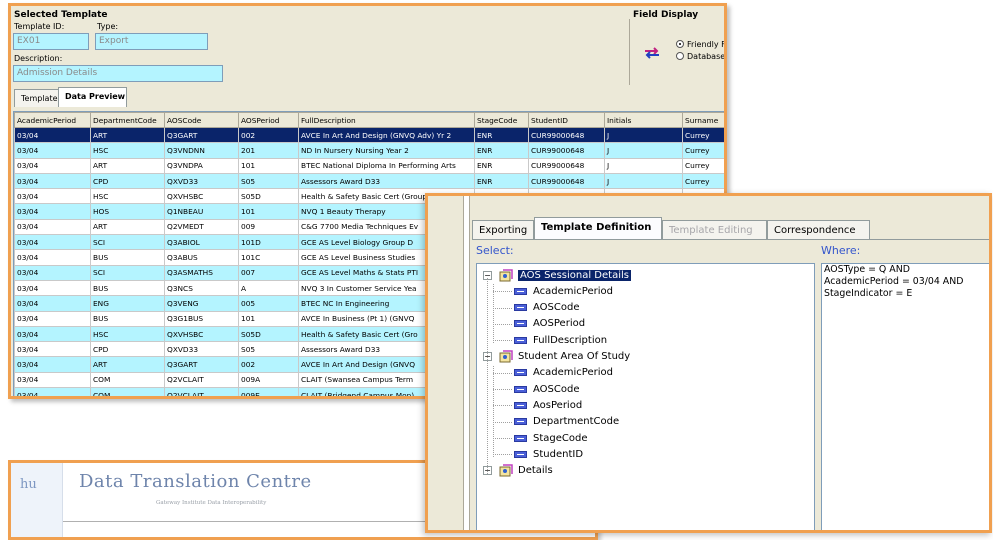 This screenshot has height=540, width=993. I want to click on where-line: StageIndicator = E, so click(868, 293).